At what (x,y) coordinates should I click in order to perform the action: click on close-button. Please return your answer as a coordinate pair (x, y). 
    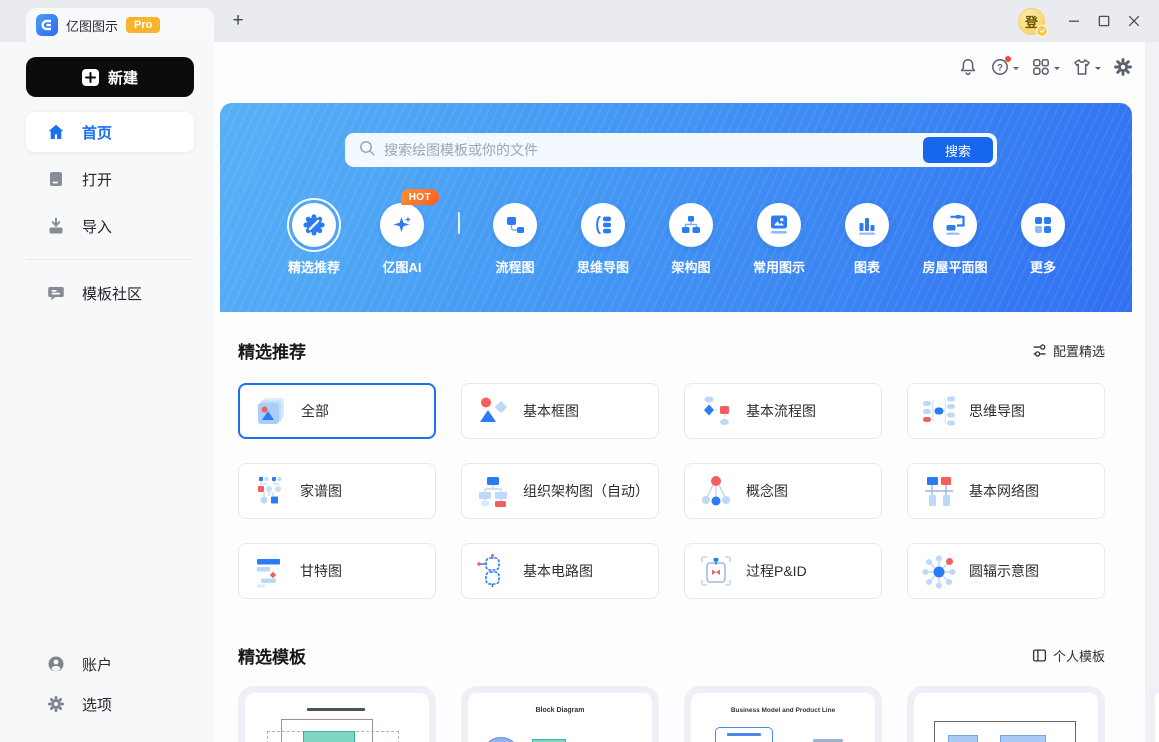
    Looking at the image, I should click on (1134, 21).